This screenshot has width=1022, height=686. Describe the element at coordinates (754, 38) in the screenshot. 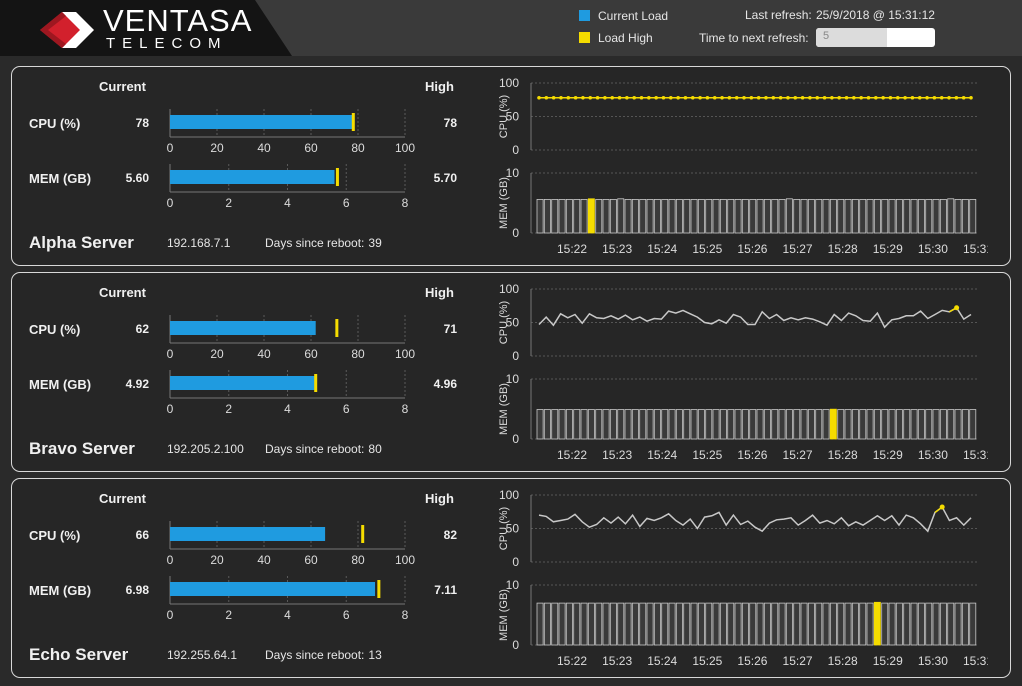

I see `next-refresh-label: Time to next refresh:` at that location.